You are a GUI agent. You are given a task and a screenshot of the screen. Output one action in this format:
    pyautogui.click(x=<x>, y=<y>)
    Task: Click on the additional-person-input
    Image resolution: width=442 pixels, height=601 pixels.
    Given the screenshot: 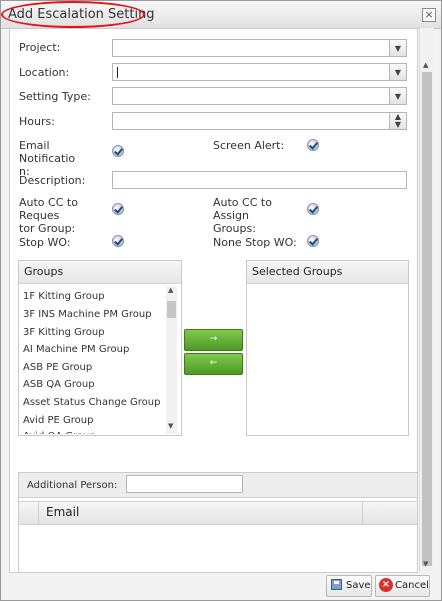 What is the action you would take?
    pyautogui.click(x=184, y=484)
    